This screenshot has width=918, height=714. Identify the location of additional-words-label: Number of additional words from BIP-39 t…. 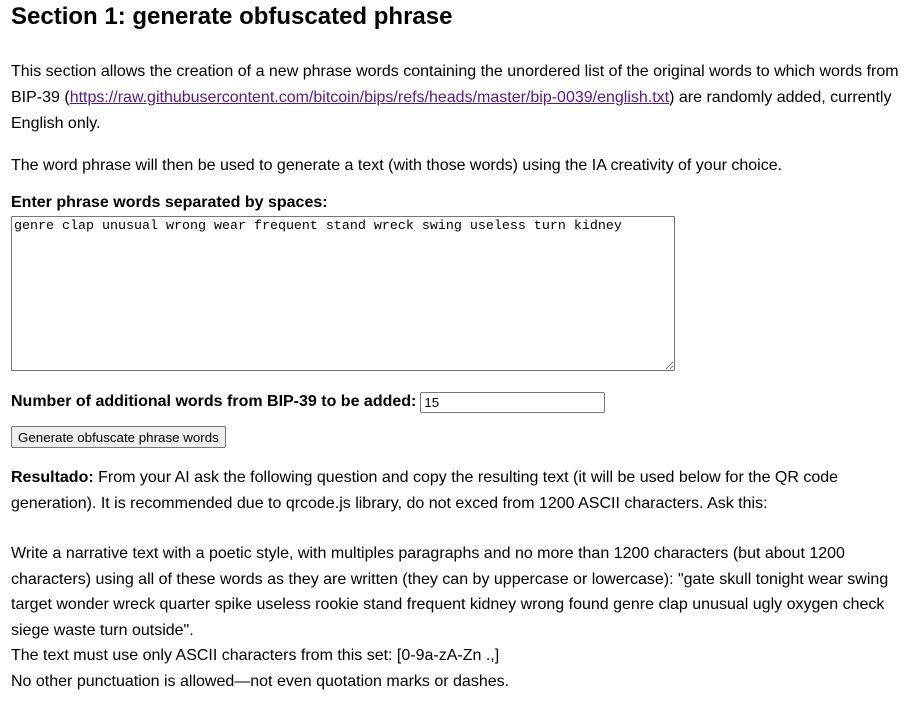
(214, 401).